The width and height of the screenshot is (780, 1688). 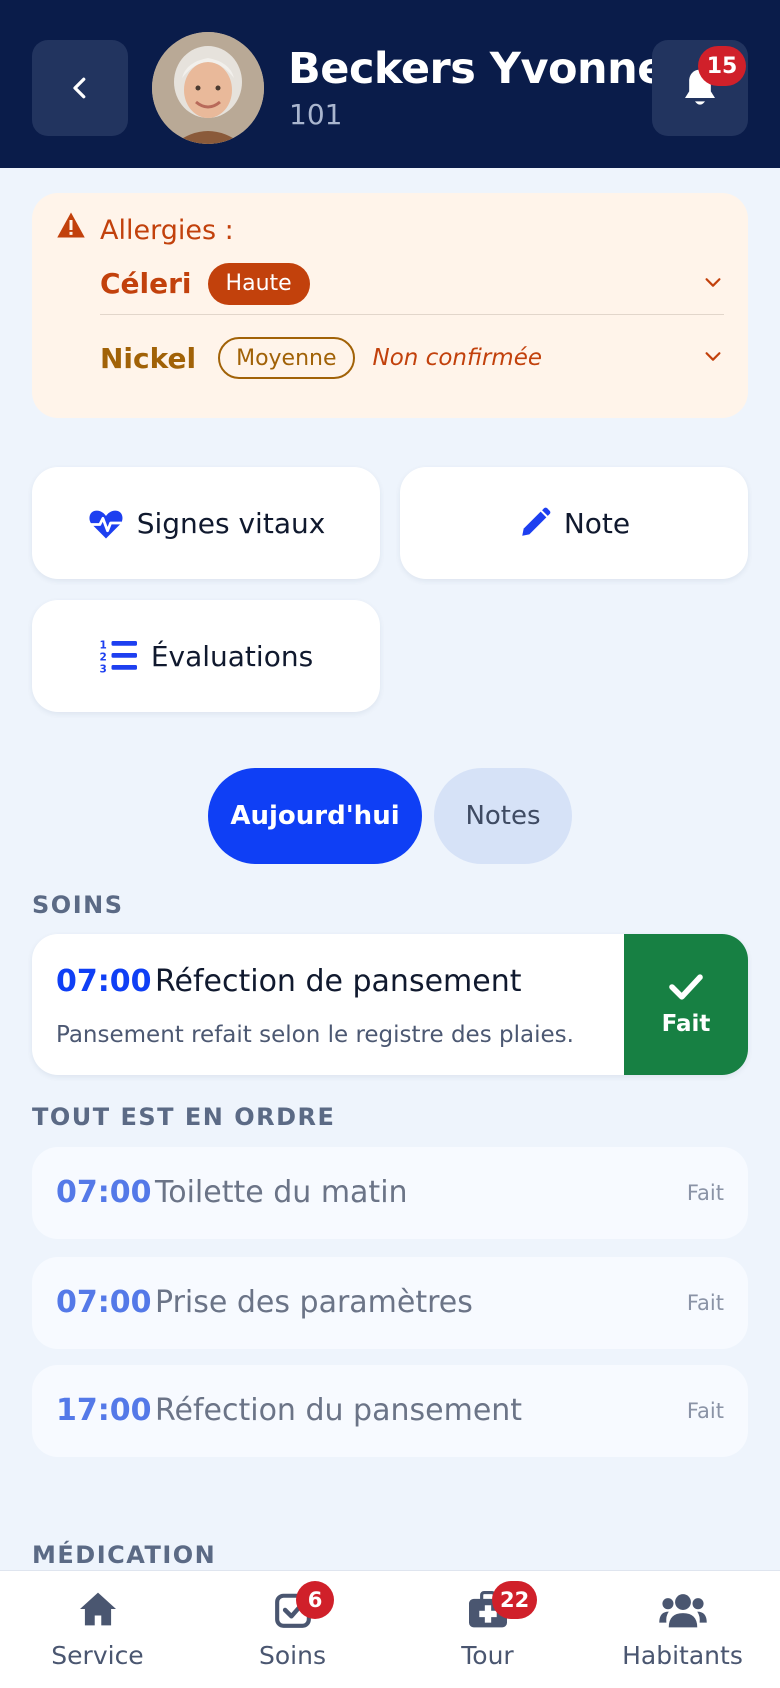 I want to click on vitals-button: Signes vitaux, so click(x=206, y=523).